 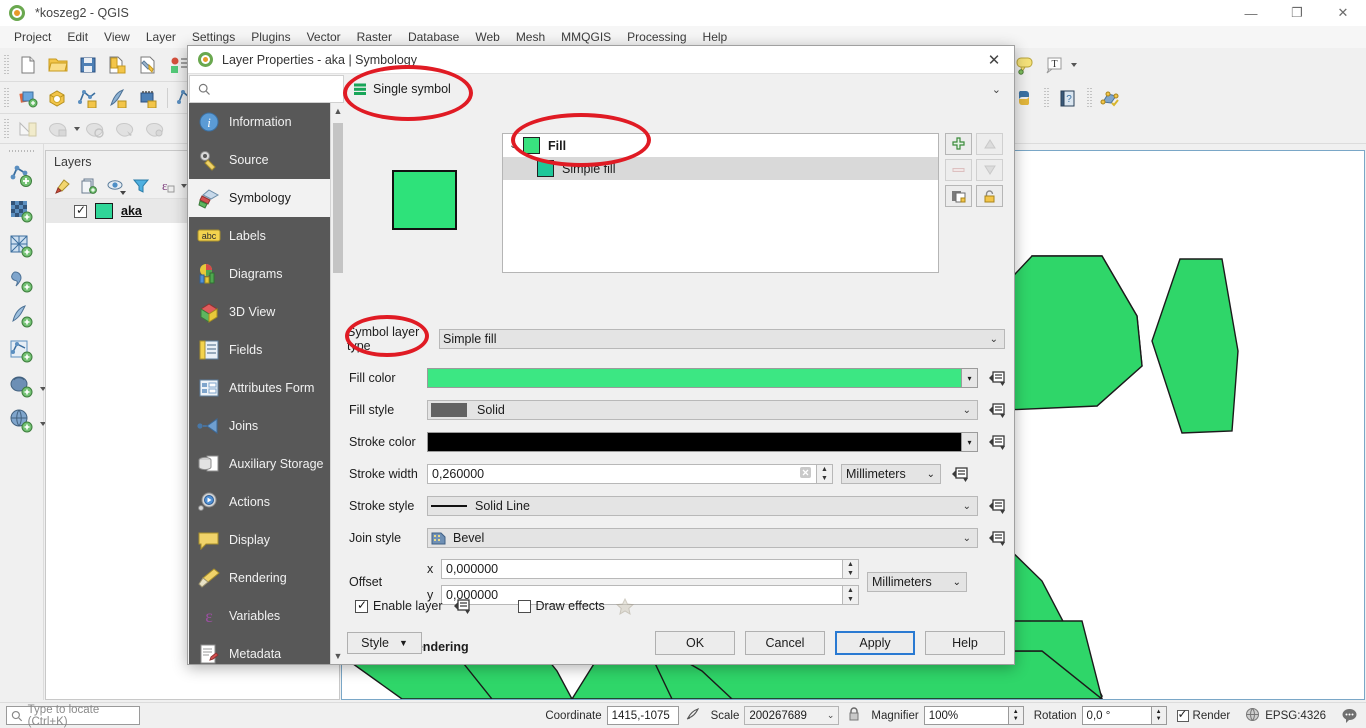 I want to click on duplicate-symbol-layer-button, so click(x=958, y=196).